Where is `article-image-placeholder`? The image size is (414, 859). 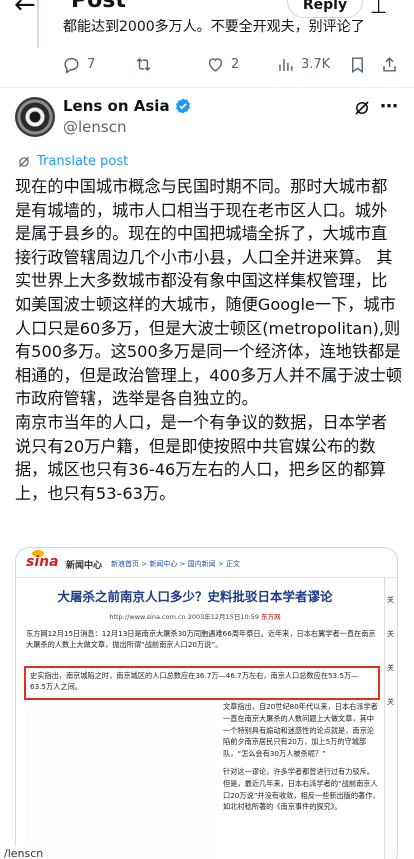
article-image-placeholder is located at coordinates (121, 783).